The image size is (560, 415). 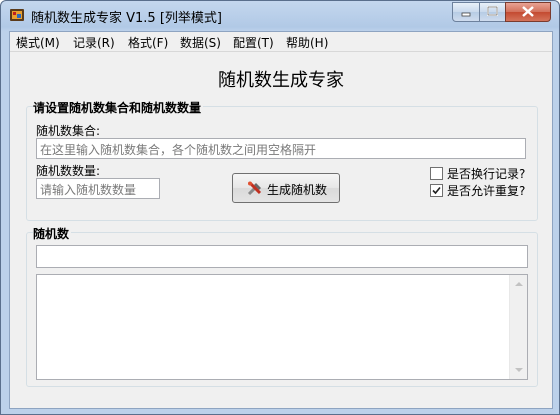 I want to click on generate-button: 生成随机数, so click(x=286, y=188).